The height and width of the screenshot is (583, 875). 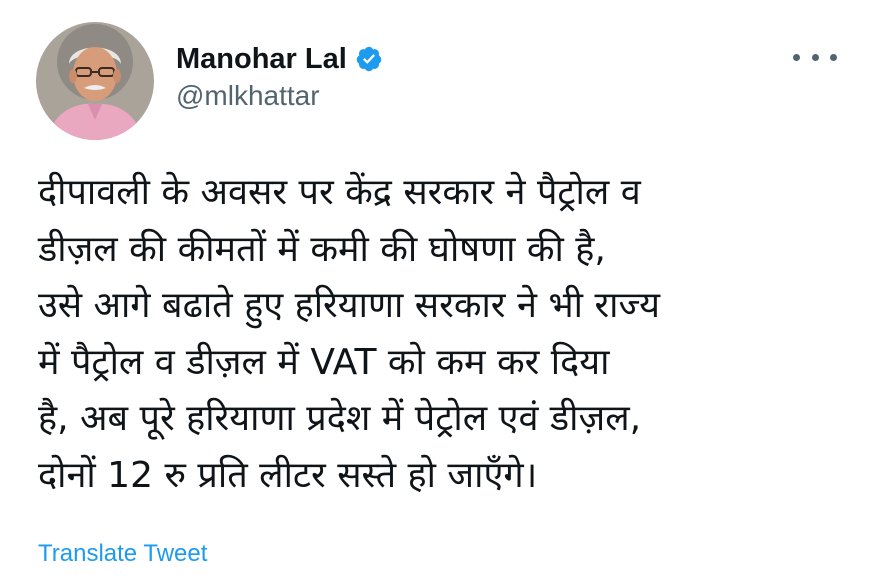 What do you see at coordinates (322, 249) in the screenshot?
I see `tweet-text-line: डीज़ल की कीमतों में कमी की घोषणा की है,` at bounding box center [322, 249].